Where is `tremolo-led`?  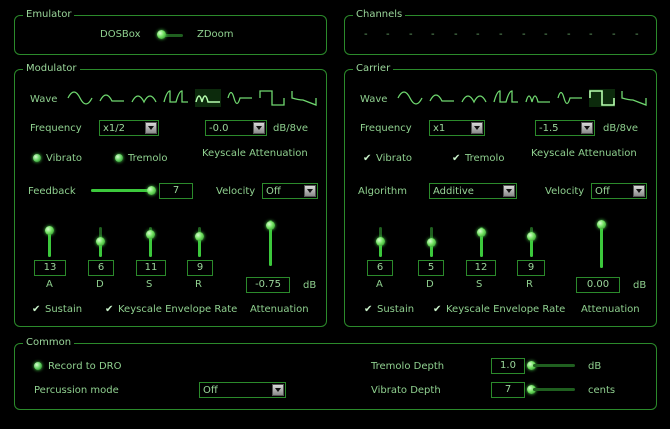
tremolo-led is located at coordinates (119, 158).